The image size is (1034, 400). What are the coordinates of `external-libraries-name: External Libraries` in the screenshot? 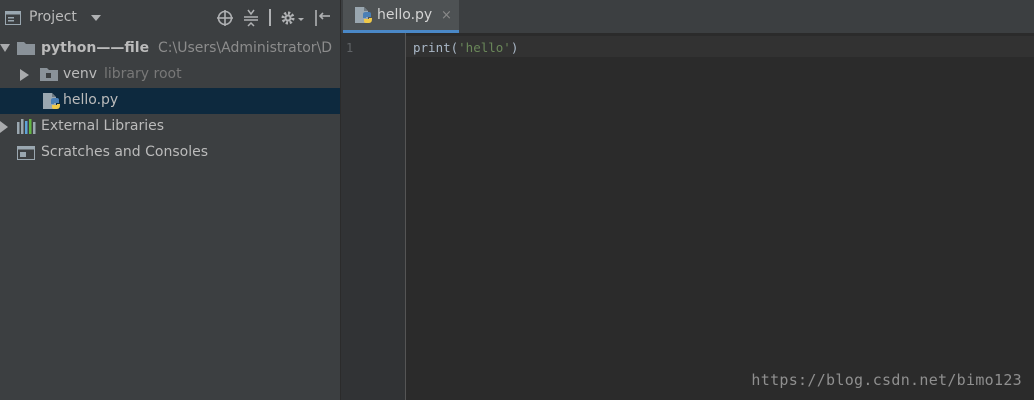 It's located at (102, 126).